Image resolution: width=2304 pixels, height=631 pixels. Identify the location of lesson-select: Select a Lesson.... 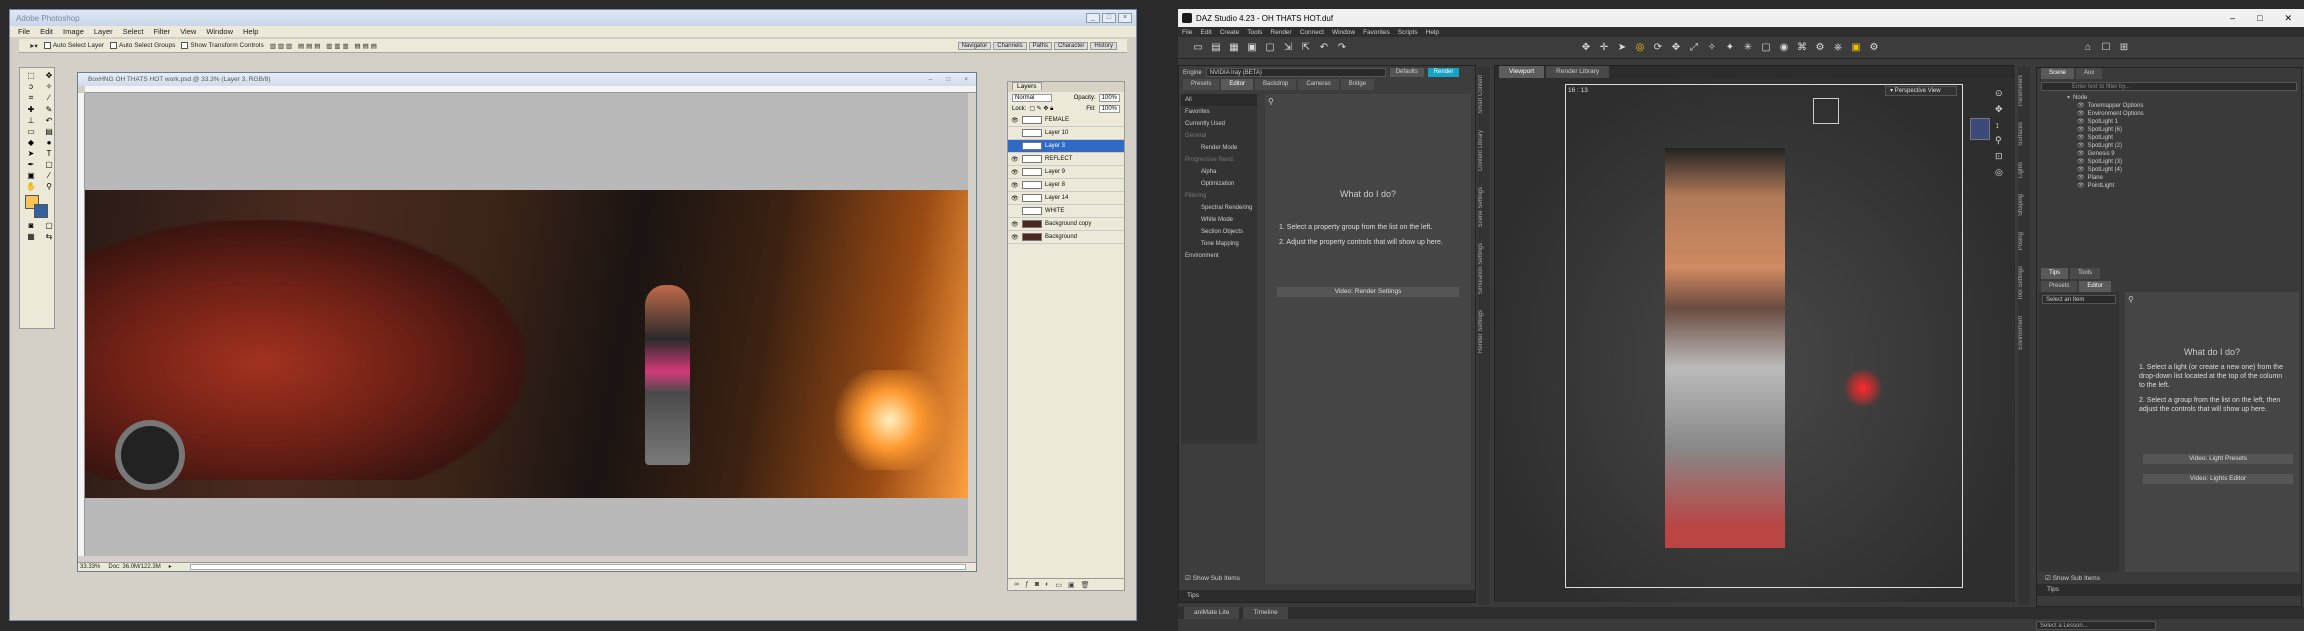
(2096, 625).